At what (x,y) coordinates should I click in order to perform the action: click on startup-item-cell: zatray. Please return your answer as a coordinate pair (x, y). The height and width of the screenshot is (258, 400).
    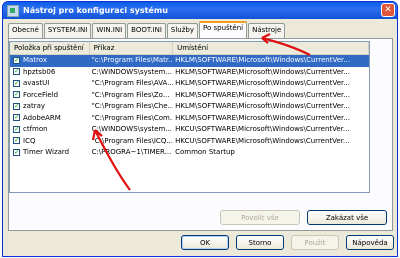
    Looking at the image, I should click on (50, 107).